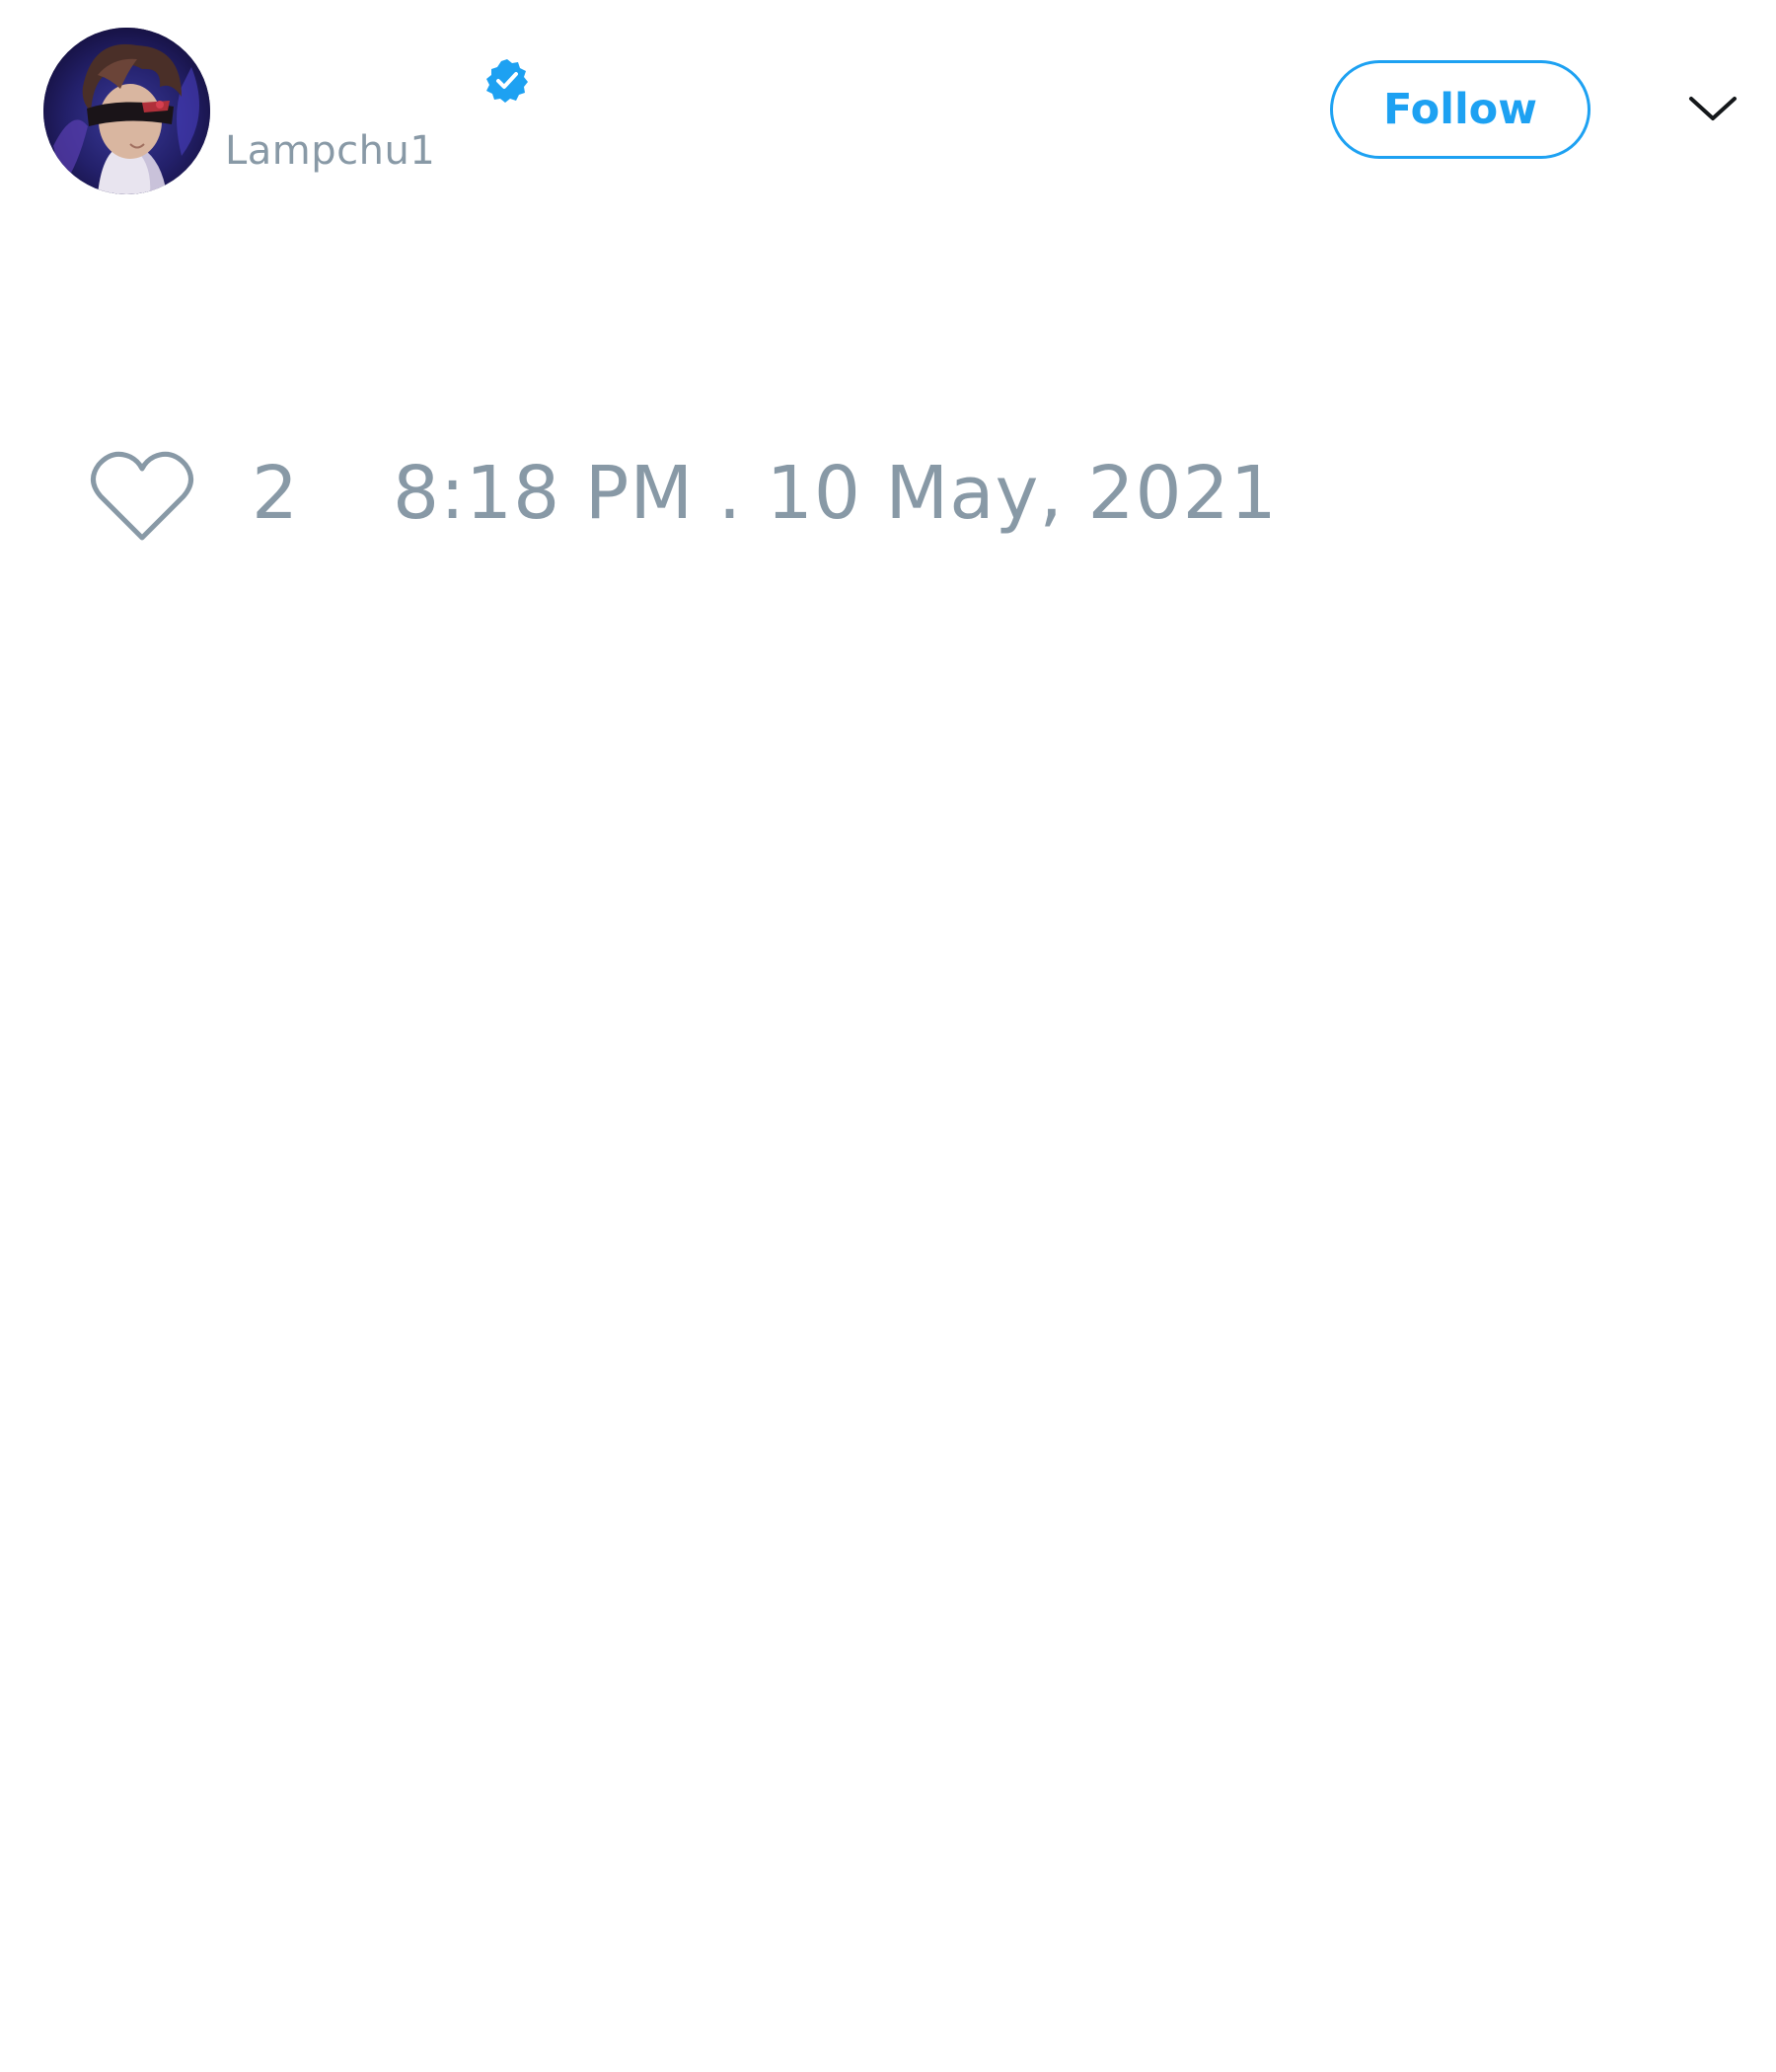 The image size is (1776, 2072). Describe the element at coordinates (836, 494) in the screenshot. I see `tweet-timestamp: 8:18 PM . 10 May, 2021` at that location.